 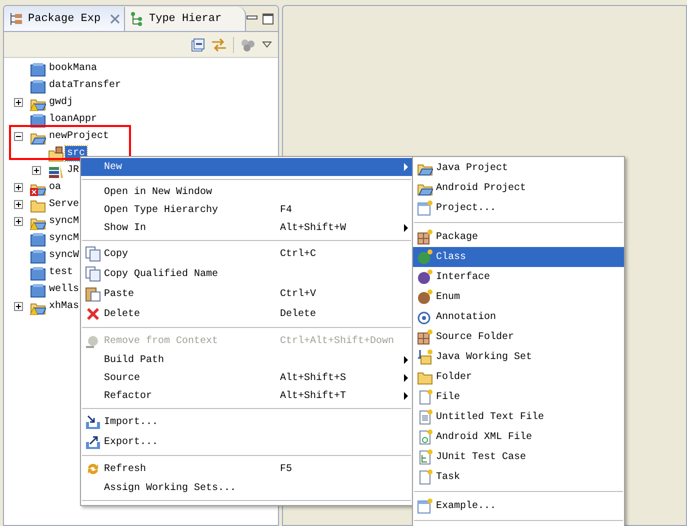 I want to click on tree-item: Serve, so click(x=64, y=204).